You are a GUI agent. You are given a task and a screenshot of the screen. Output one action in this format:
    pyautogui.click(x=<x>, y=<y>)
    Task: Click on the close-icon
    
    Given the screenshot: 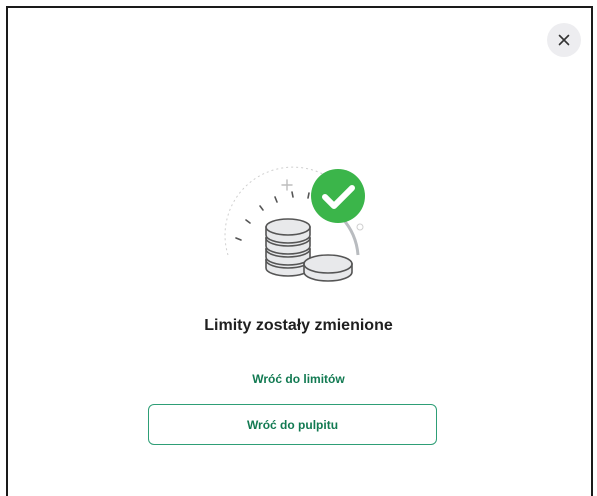 What is the action you would take?
    pyautogui.click(x=564, y=40)
    